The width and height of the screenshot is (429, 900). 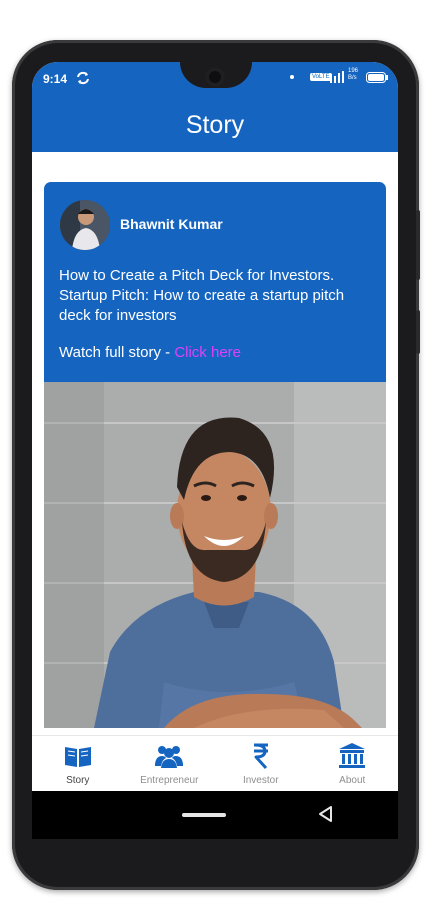 I want to click on nav-label-investor: Investor, so click(x=260, y=780).